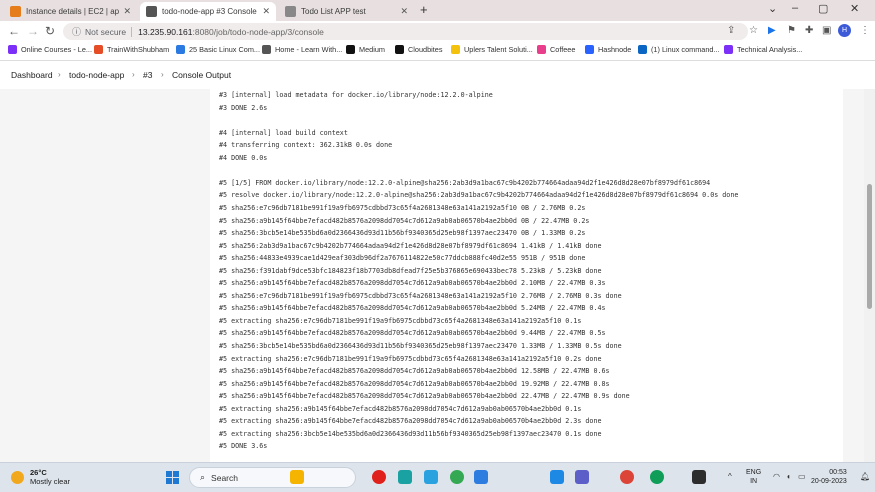 This screenshot has height=492, width=875. Describe the element at coordinates (776, 476) in the screenshot. I see `wifi-icon: ◠` at that location.